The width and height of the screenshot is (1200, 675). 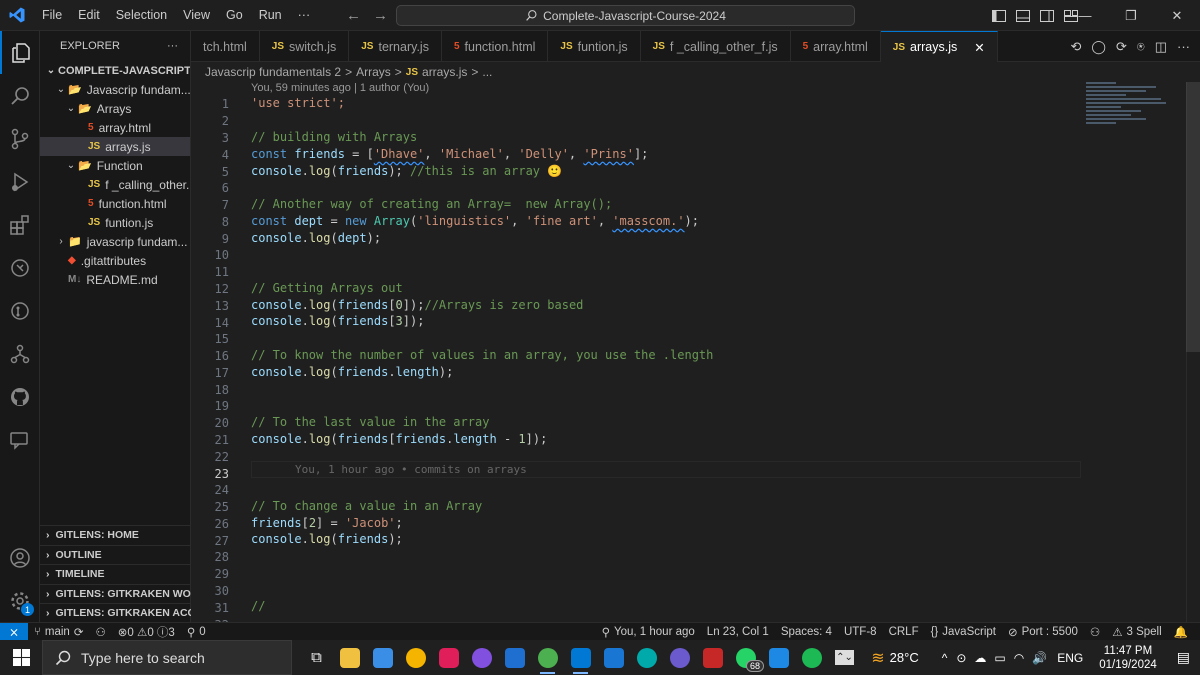 I want to click on indentation: Spaces: 4, so click(x=806, y=632).